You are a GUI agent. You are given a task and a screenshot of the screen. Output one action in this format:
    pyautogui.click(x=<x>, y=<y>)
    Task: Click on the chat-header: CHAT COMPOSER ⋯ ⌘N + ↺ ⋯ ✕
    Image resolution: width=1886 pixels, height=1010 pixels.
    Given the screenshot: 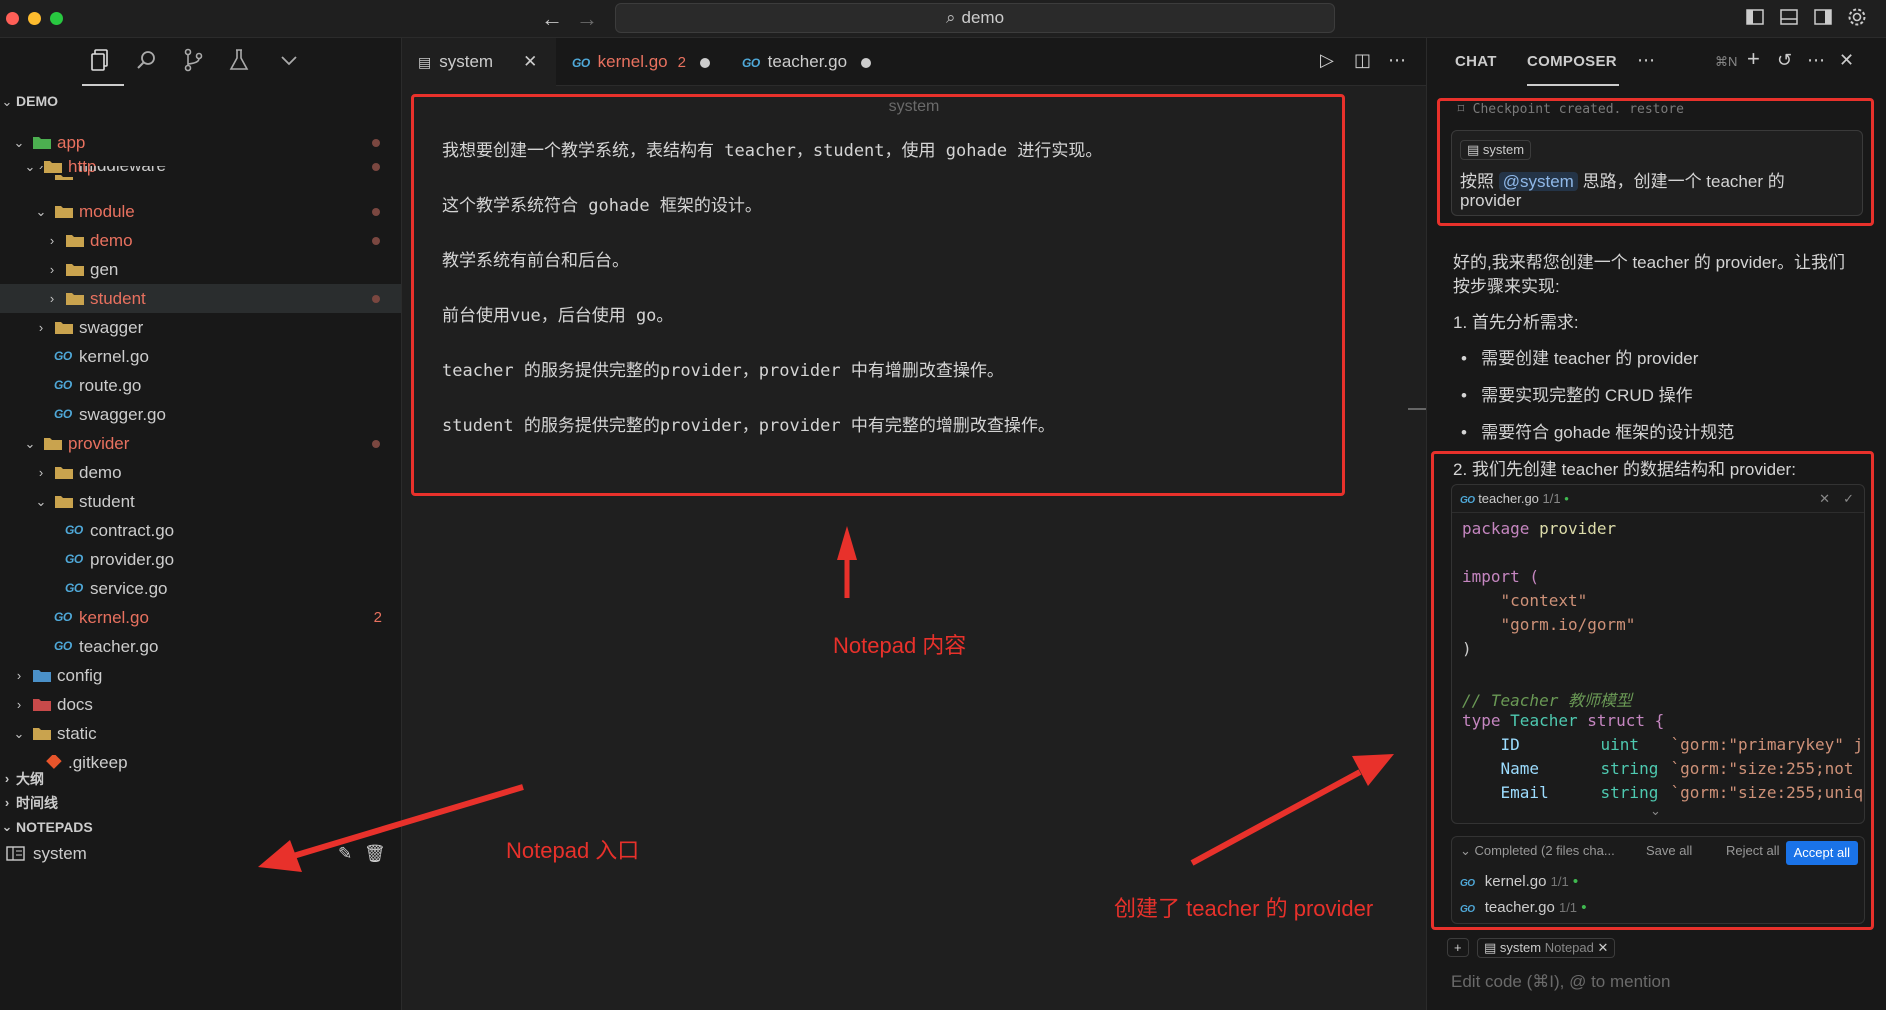 What is the action you would take?
    pyautogui.click(x=1656, y=62)
    